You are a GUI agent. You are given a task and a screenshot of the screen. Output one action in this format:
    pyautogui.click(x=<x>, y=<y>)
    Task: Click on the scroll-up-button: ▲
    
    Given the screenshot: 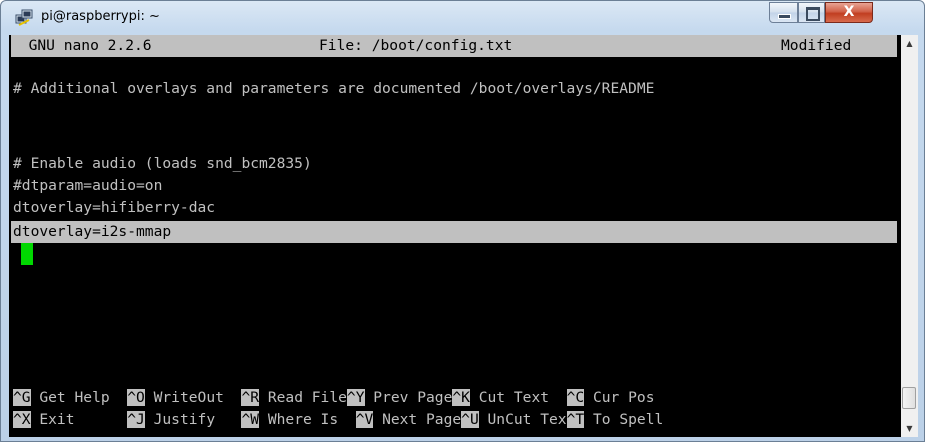 What is the action you would take?
    pyautogui.click(x=909, y=43)
    